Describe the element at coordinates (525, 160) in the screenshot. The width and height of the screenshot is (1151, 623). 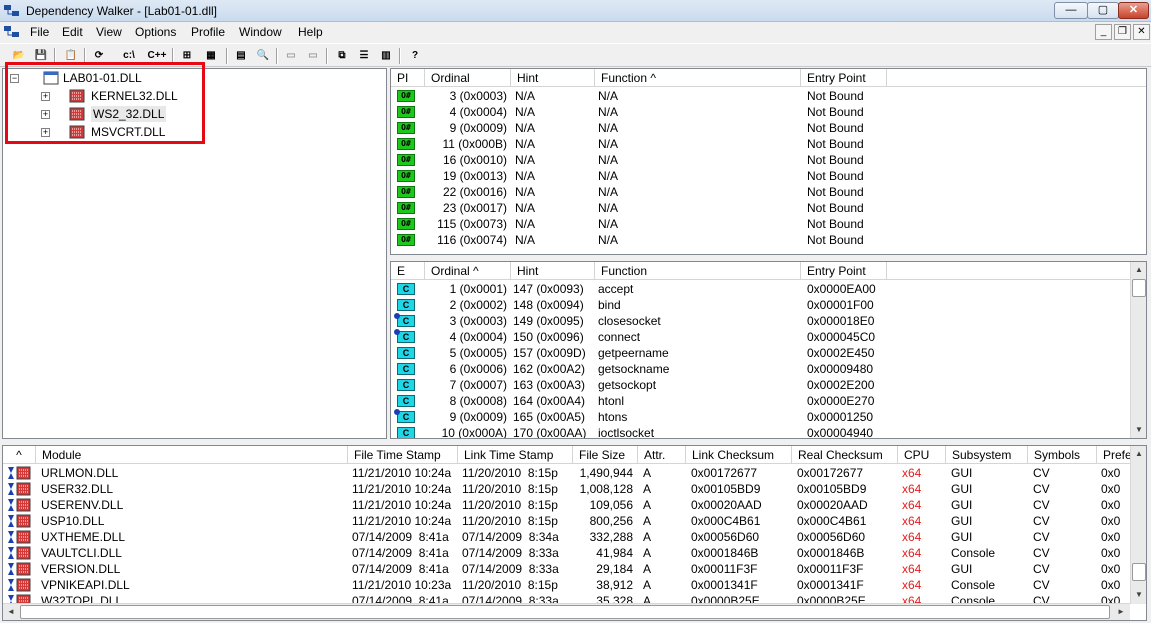
I see `hint-cell: N/A` at that location.